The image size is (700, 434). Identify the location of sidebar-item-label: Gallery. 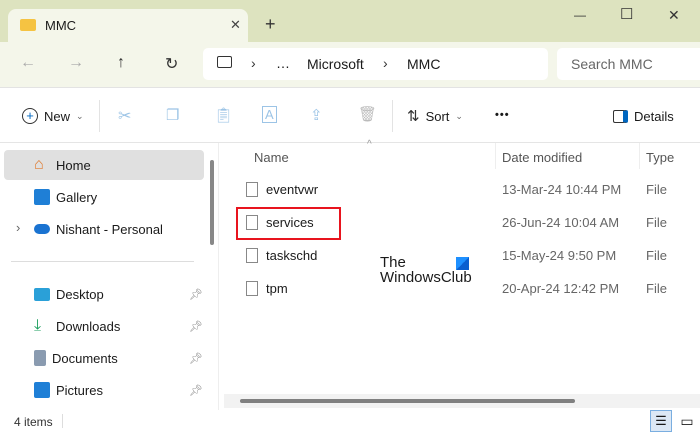
(77, 197).